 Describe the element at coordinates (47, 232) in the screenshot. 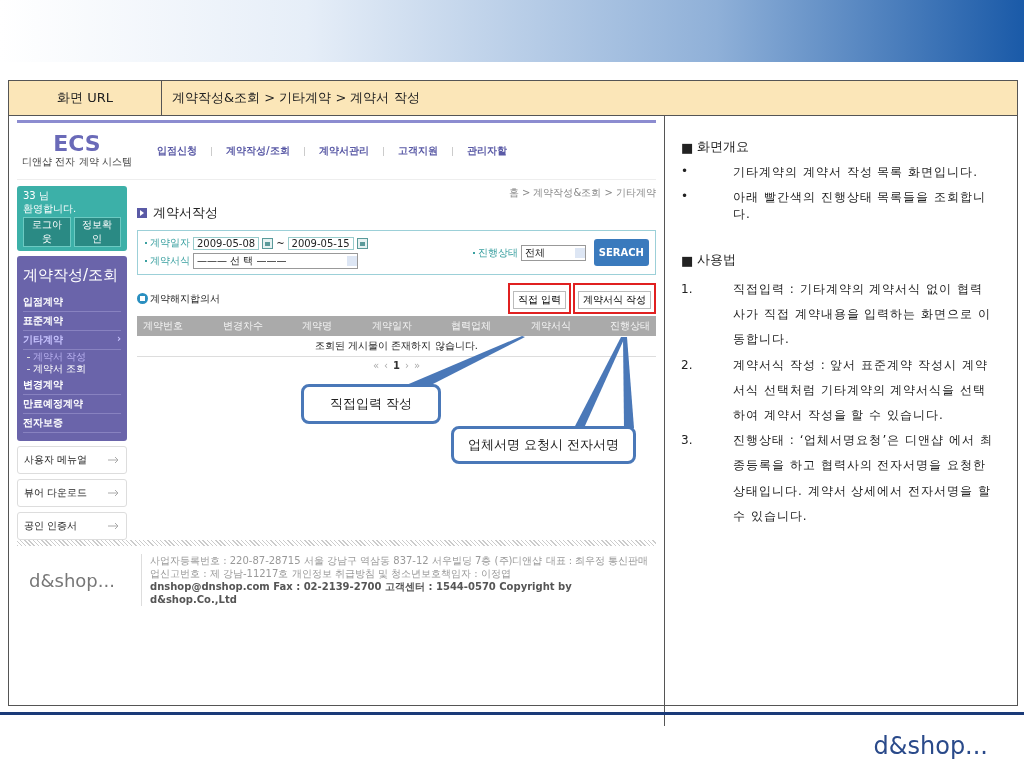

I see `account-button: 로그아웃` at that location.